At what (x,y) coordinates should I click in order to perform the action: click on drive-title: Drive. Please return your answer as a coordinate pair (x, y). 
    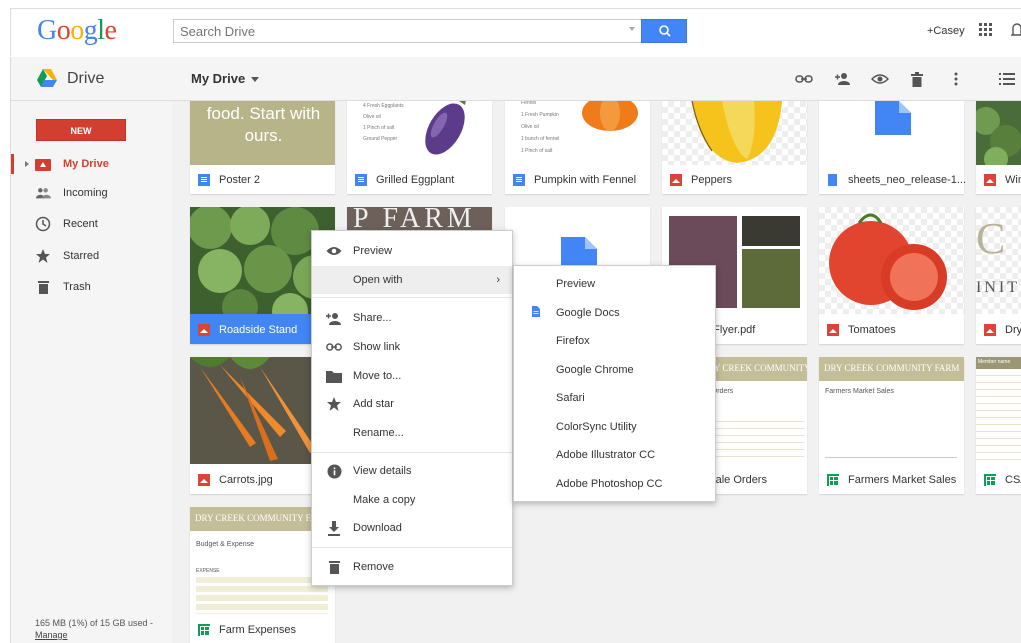
    Looking at the image, I should click on (85, 79).